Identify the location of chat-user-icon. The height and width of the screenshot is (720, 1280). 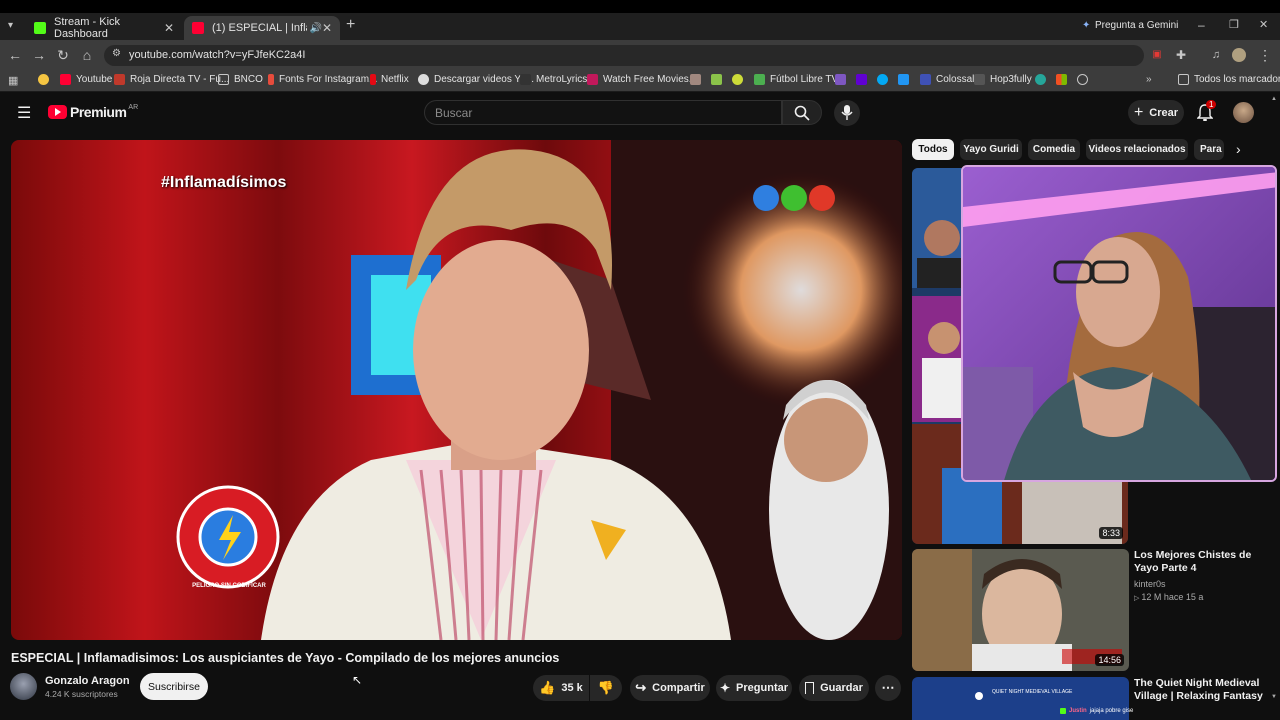
(1063, 711).